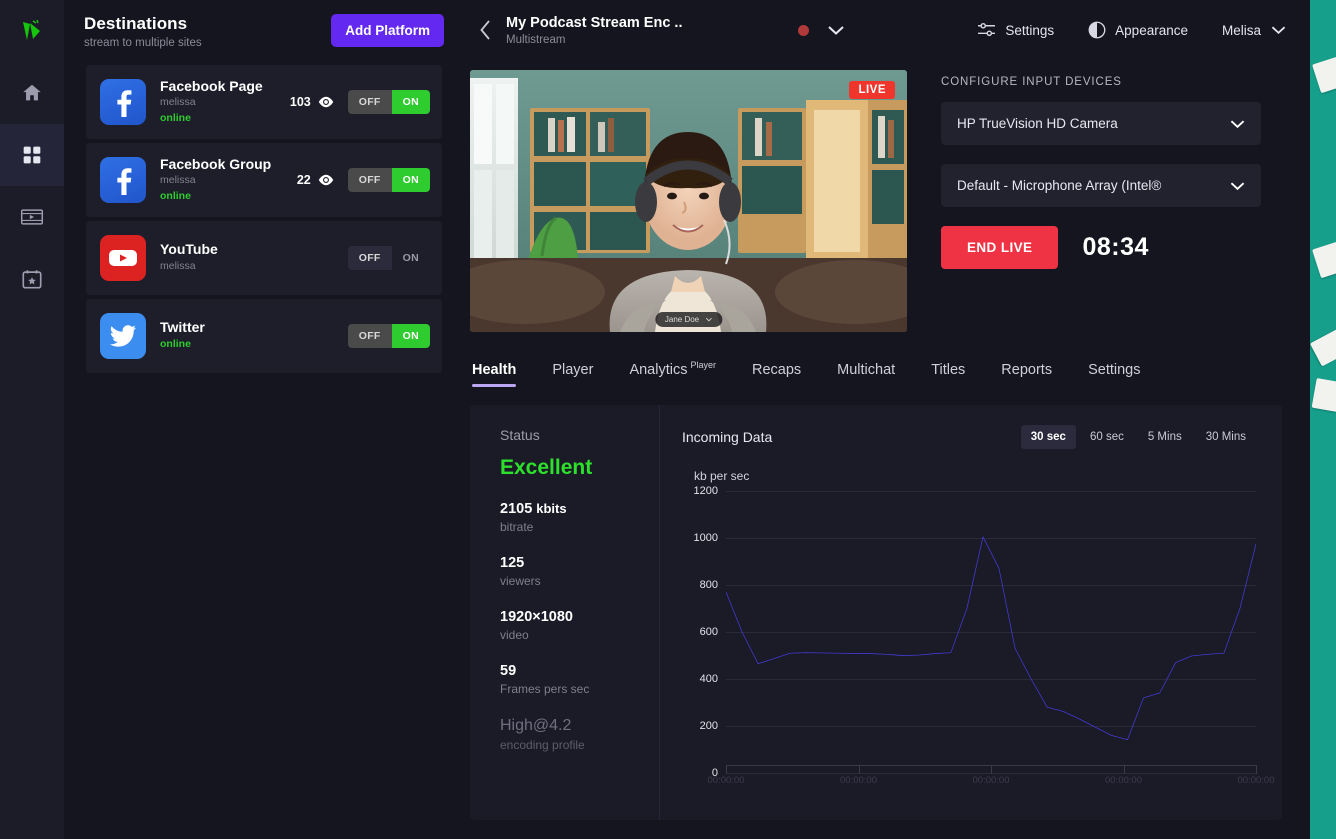 Image resolution: width=1336 pixels, height=839 pixels. Describe the element at coordinates (516, 508) in the screenshot. I see `metric-value: 2105` at that location.